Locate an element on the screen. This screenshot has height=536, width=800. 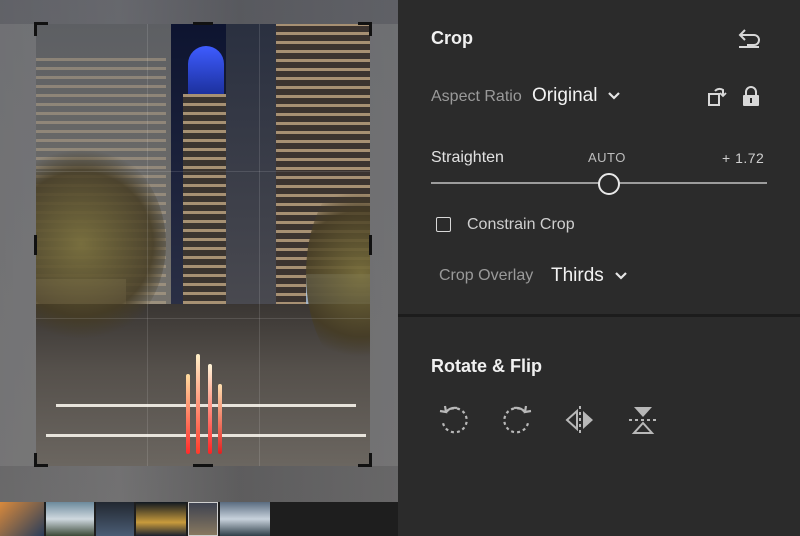
tower is located at coordinates (206, 199).